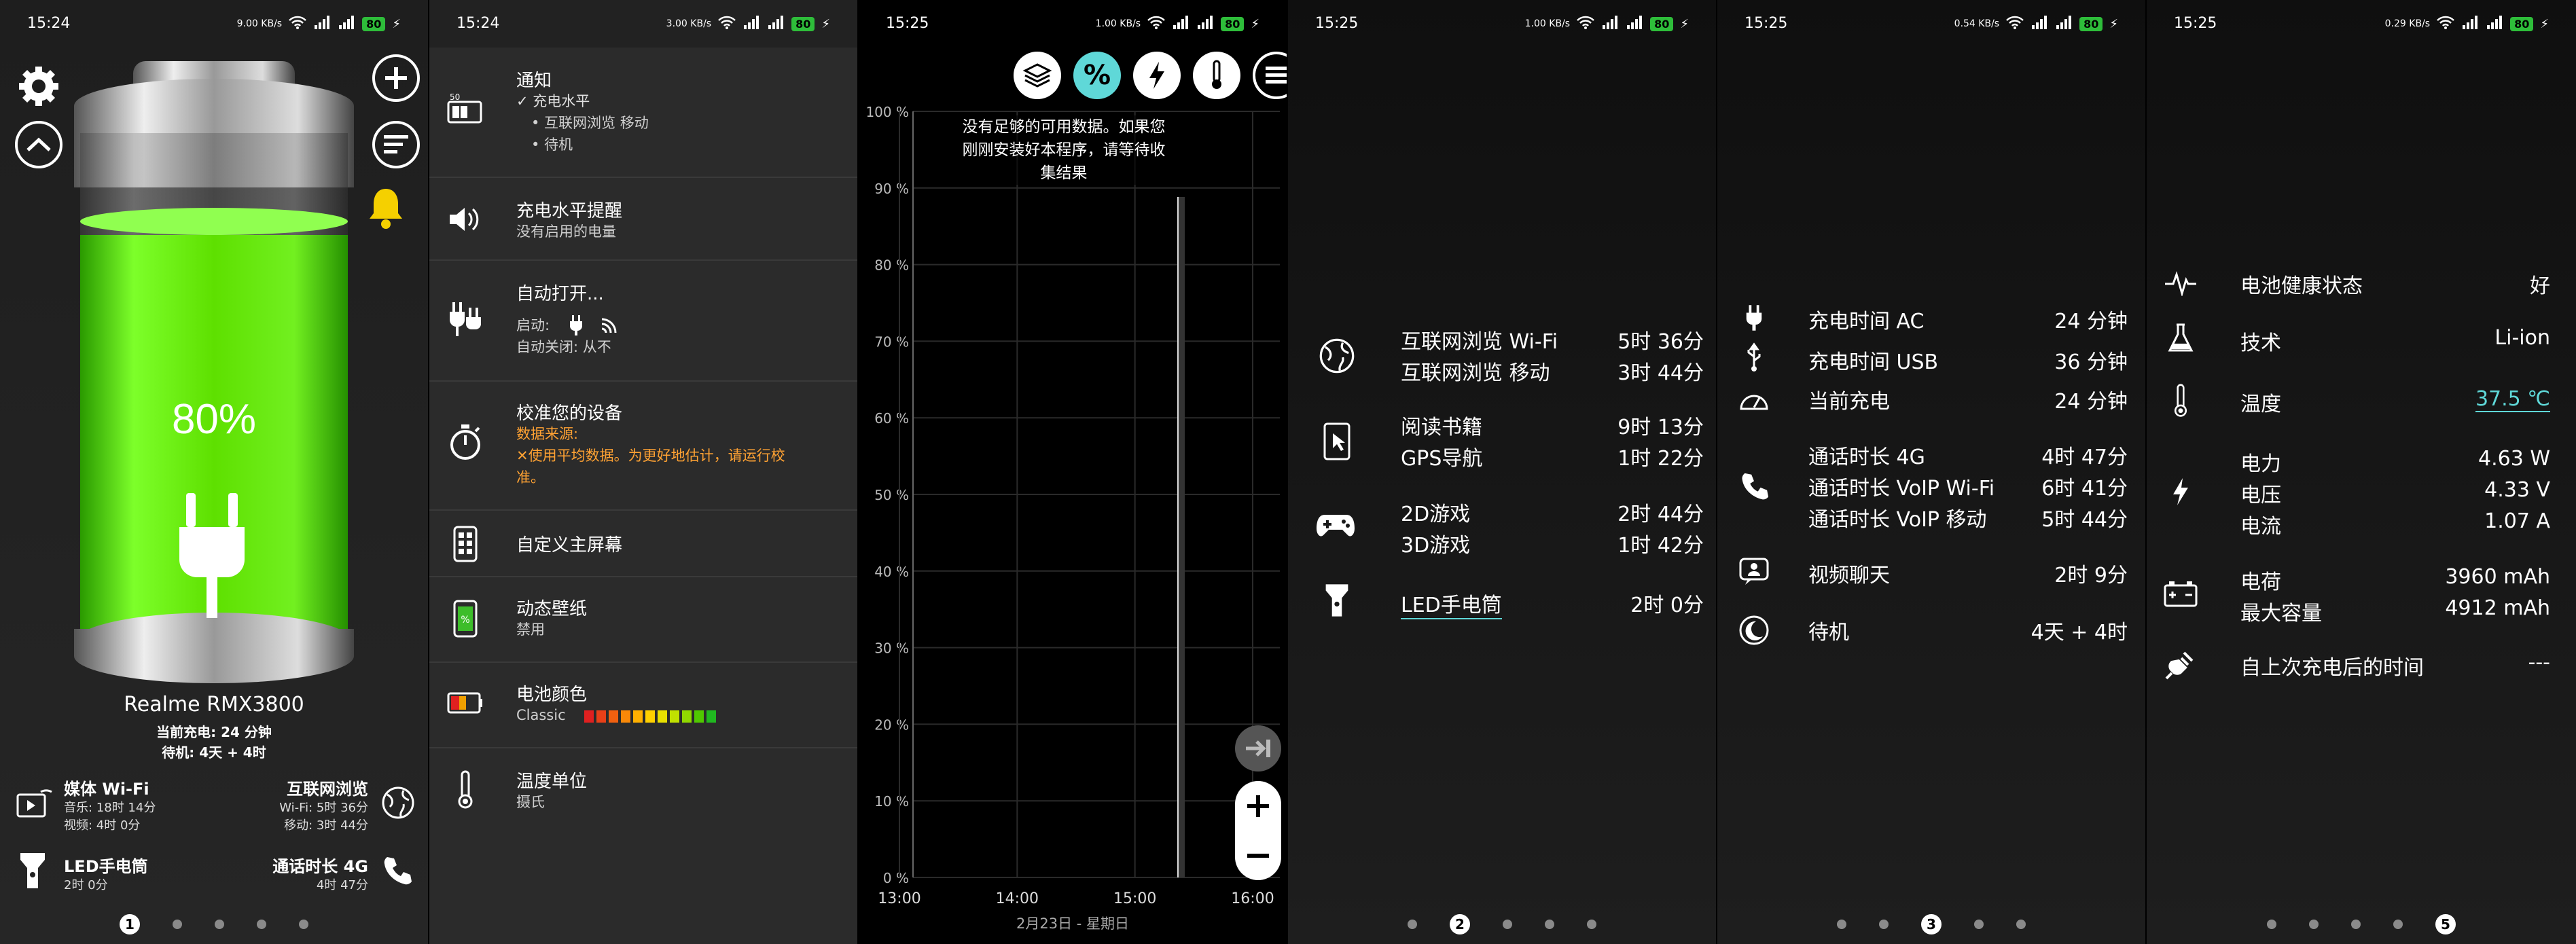 The height and width of the screenshot is (944, 2576). I want to click on setting-line: 启动:, so click(533, 325).